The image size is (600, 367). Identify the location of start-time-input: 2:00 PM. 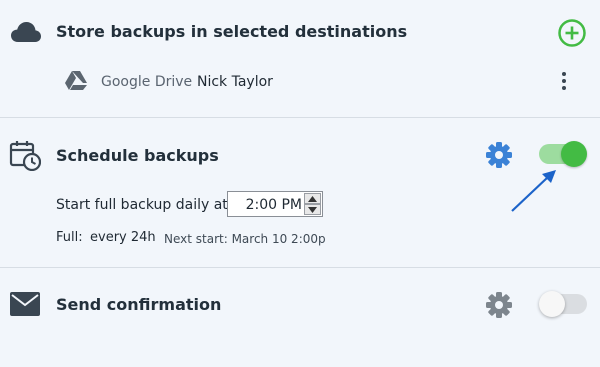
(275, 204).